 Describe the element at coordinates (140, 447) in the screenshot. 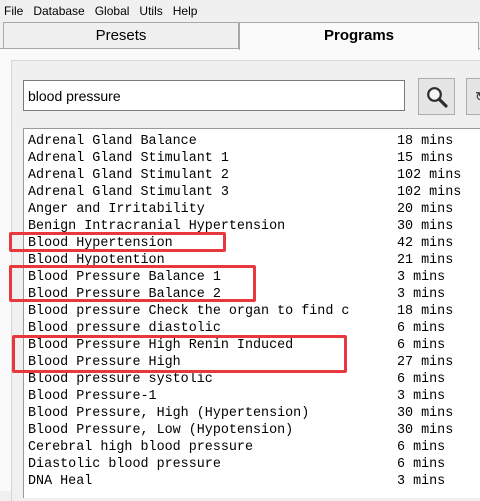

I see `program-name: Cerebral high blood pressure` at that location.